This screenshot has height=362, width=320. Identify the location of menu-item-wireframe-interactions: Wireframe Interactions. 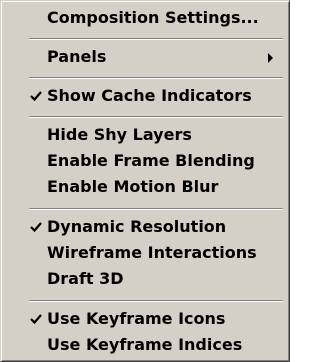
(145, 253).